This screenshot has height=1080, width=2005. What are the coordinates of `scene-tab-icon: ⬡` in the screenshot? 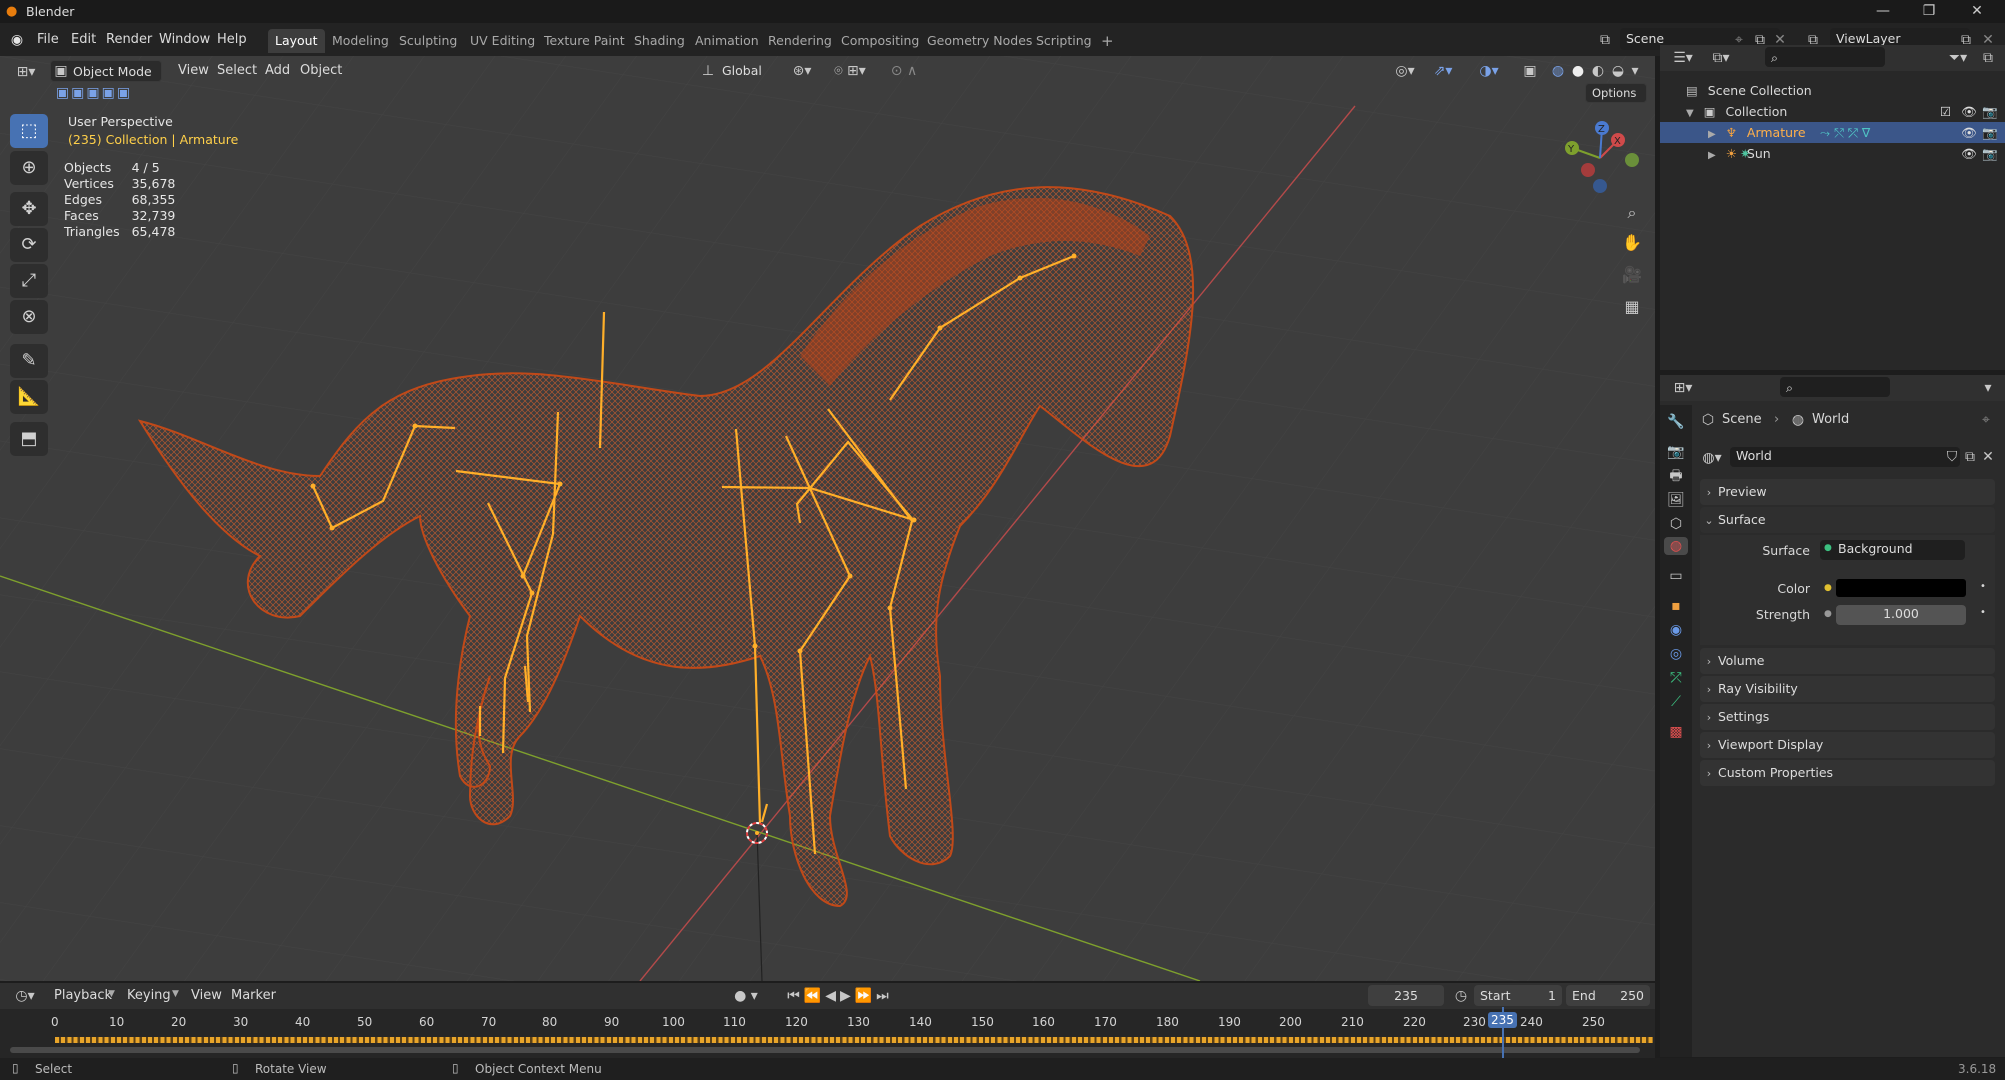 It's located at (1676, 524).